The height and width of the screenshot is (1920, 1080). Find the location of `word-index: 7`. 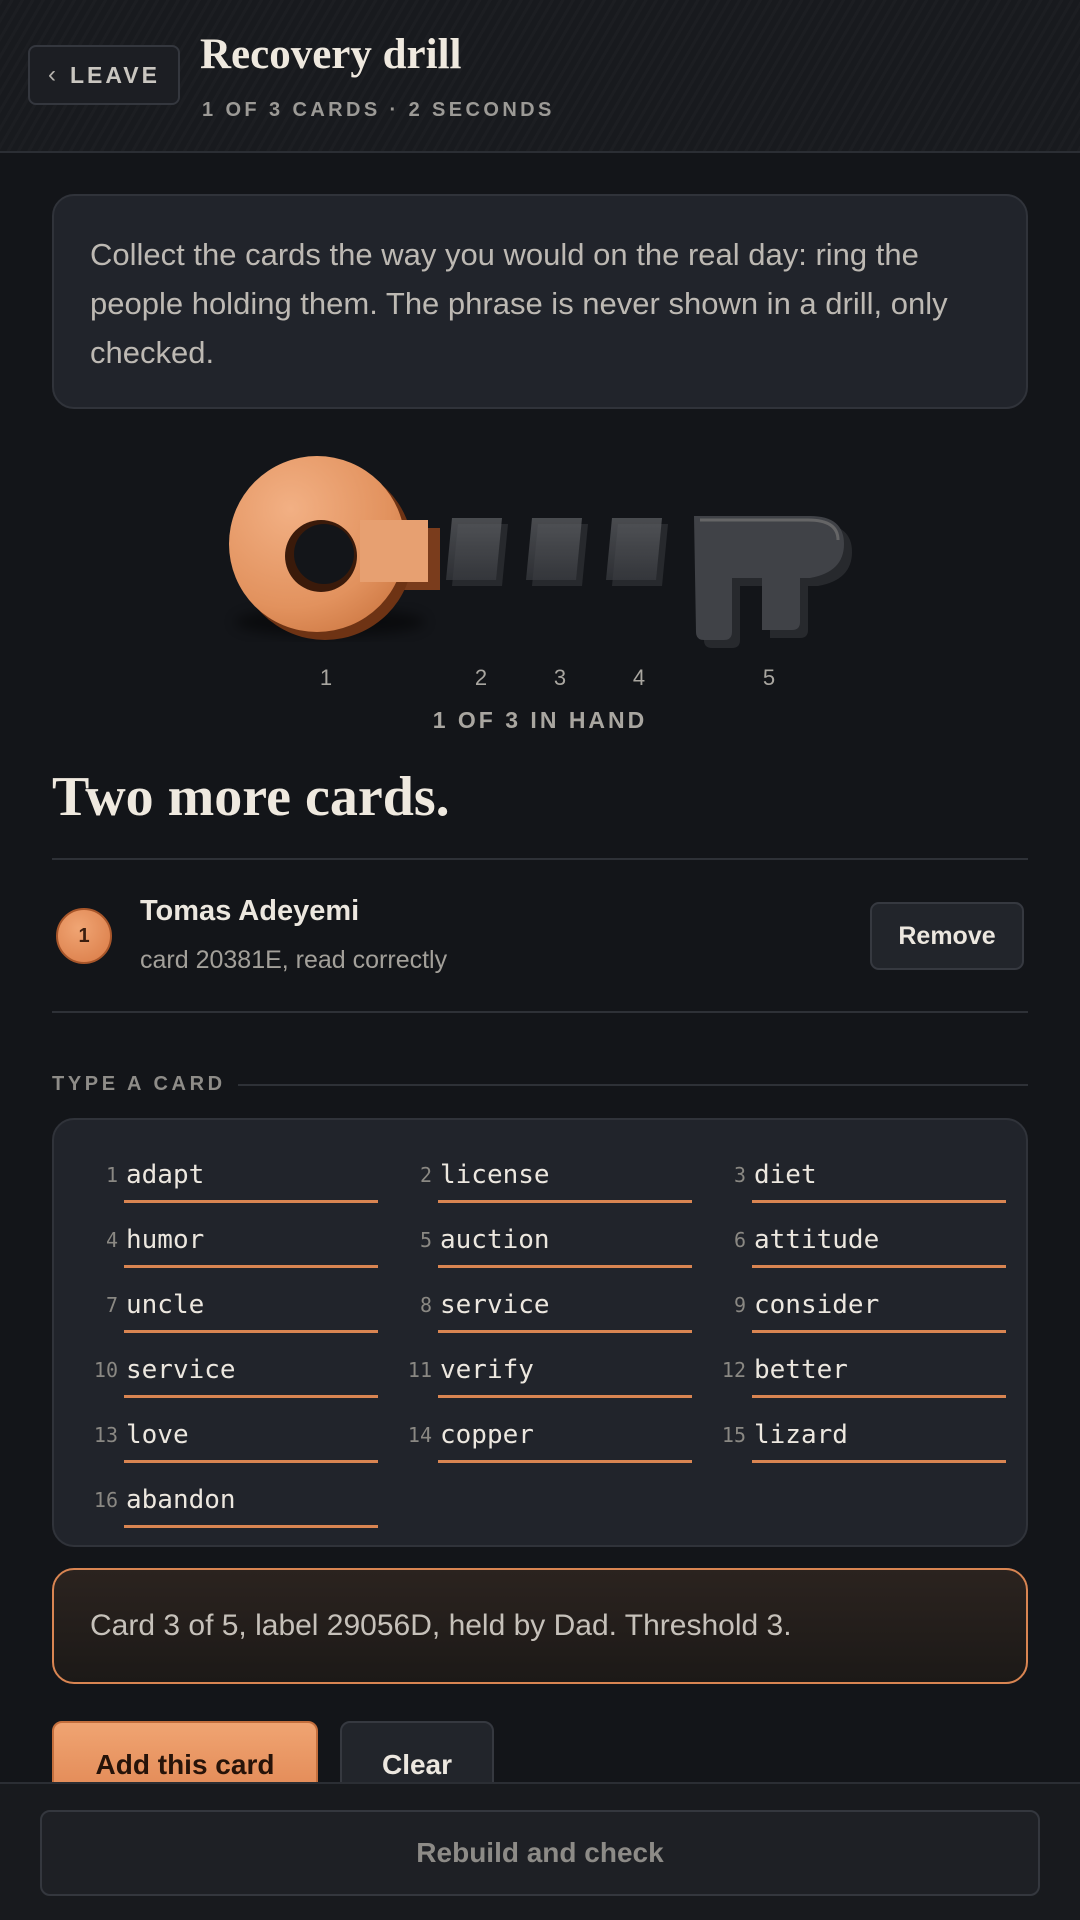

word-index: 7 is located at coordinates (111, 1305).